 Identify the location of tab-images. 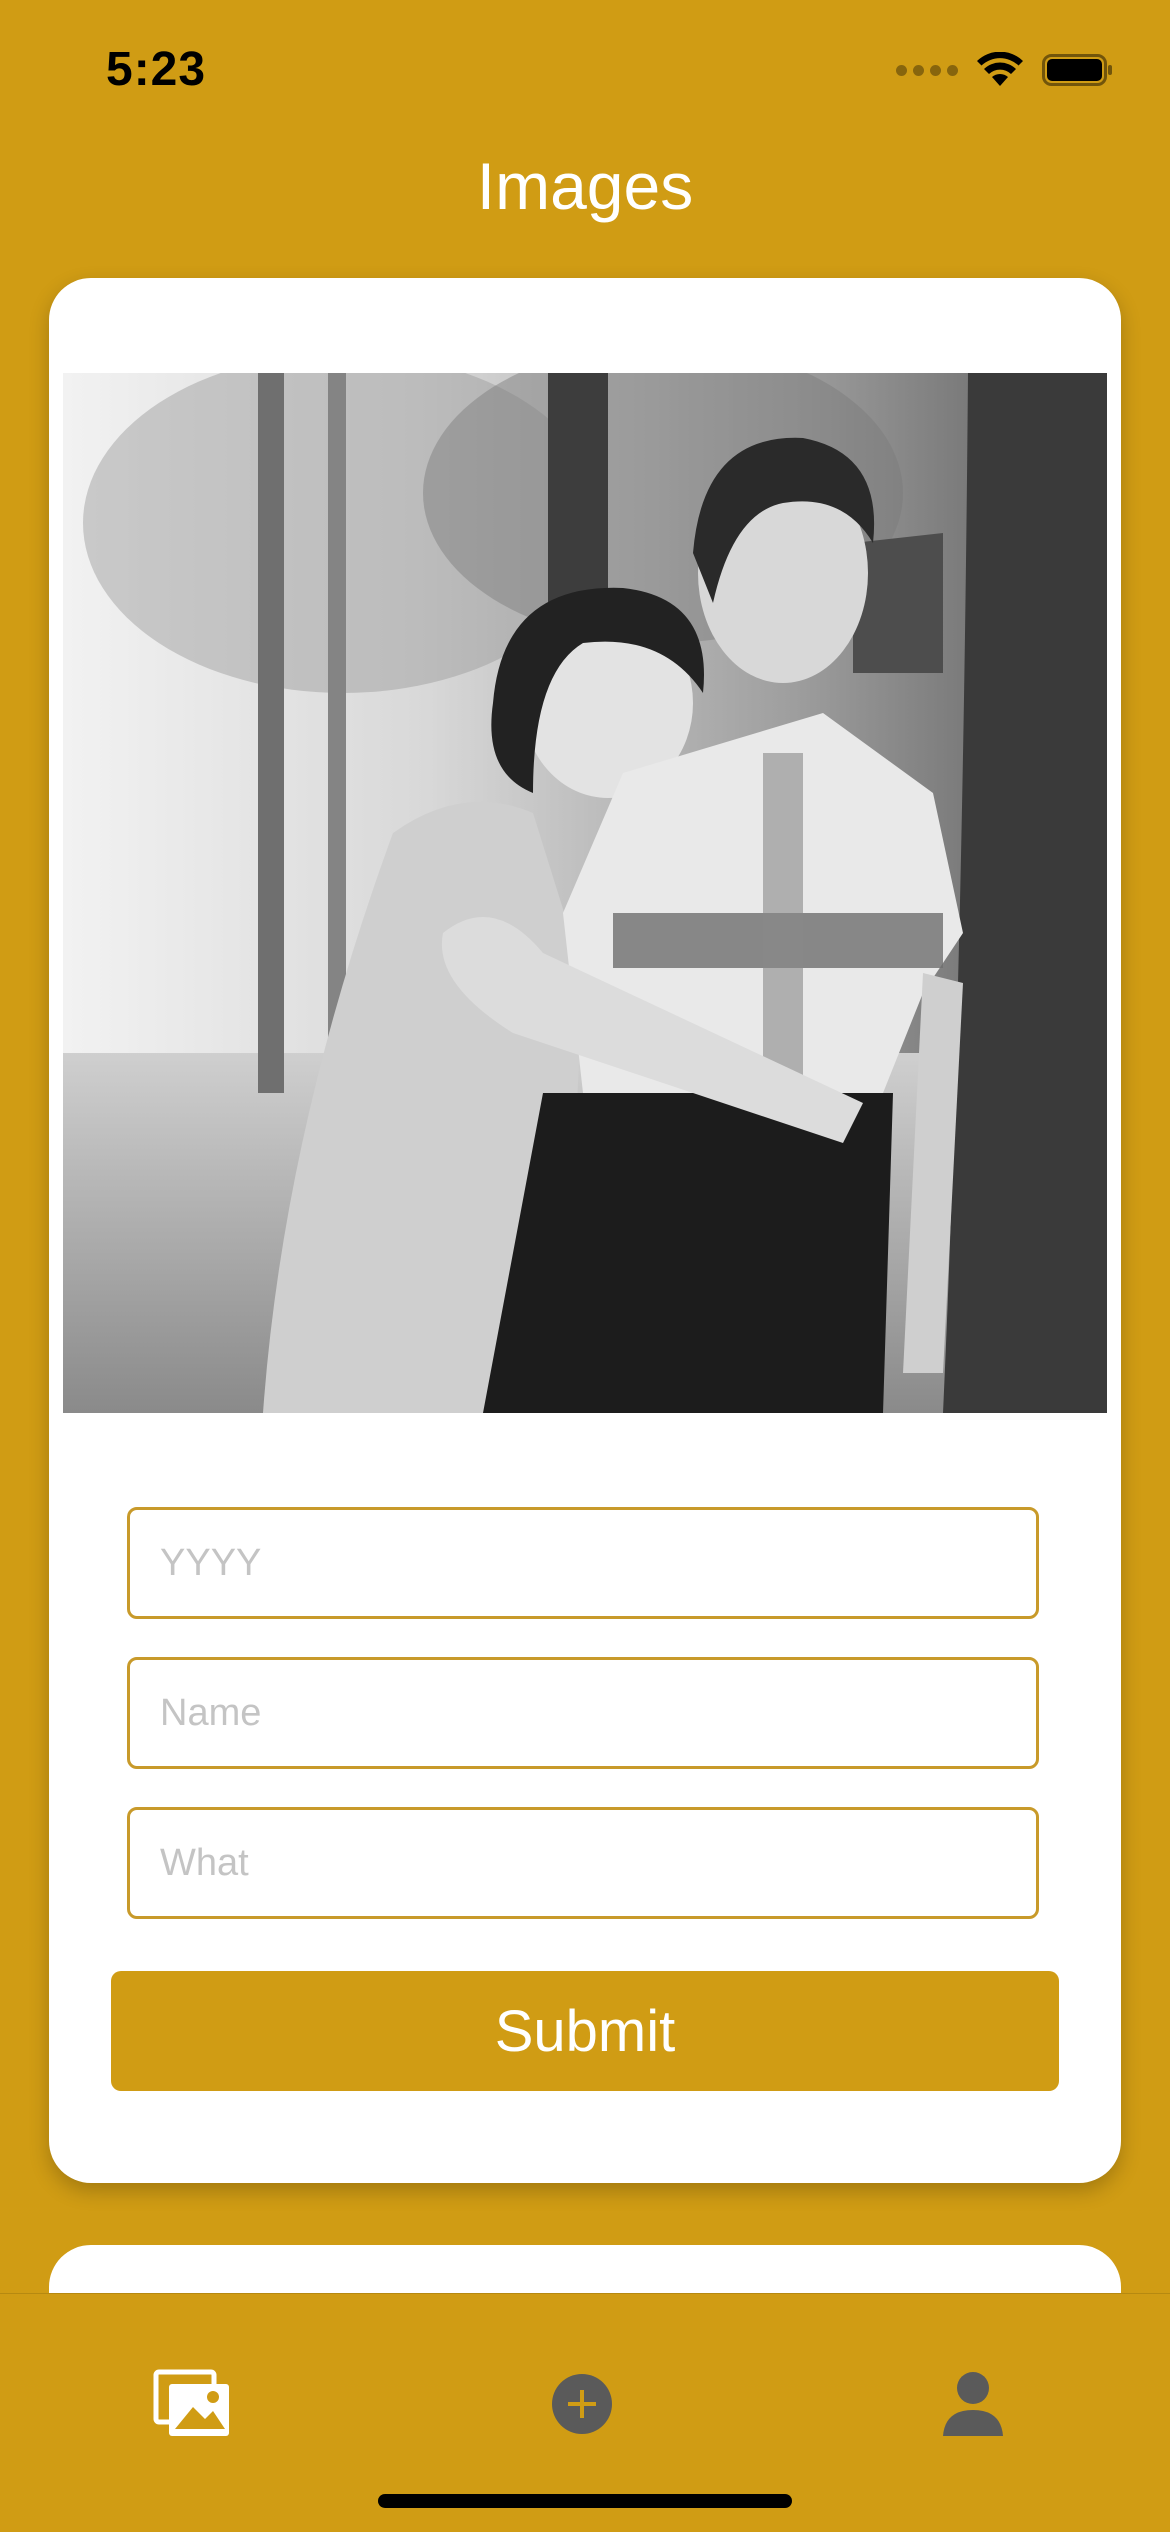
(193, 2404).